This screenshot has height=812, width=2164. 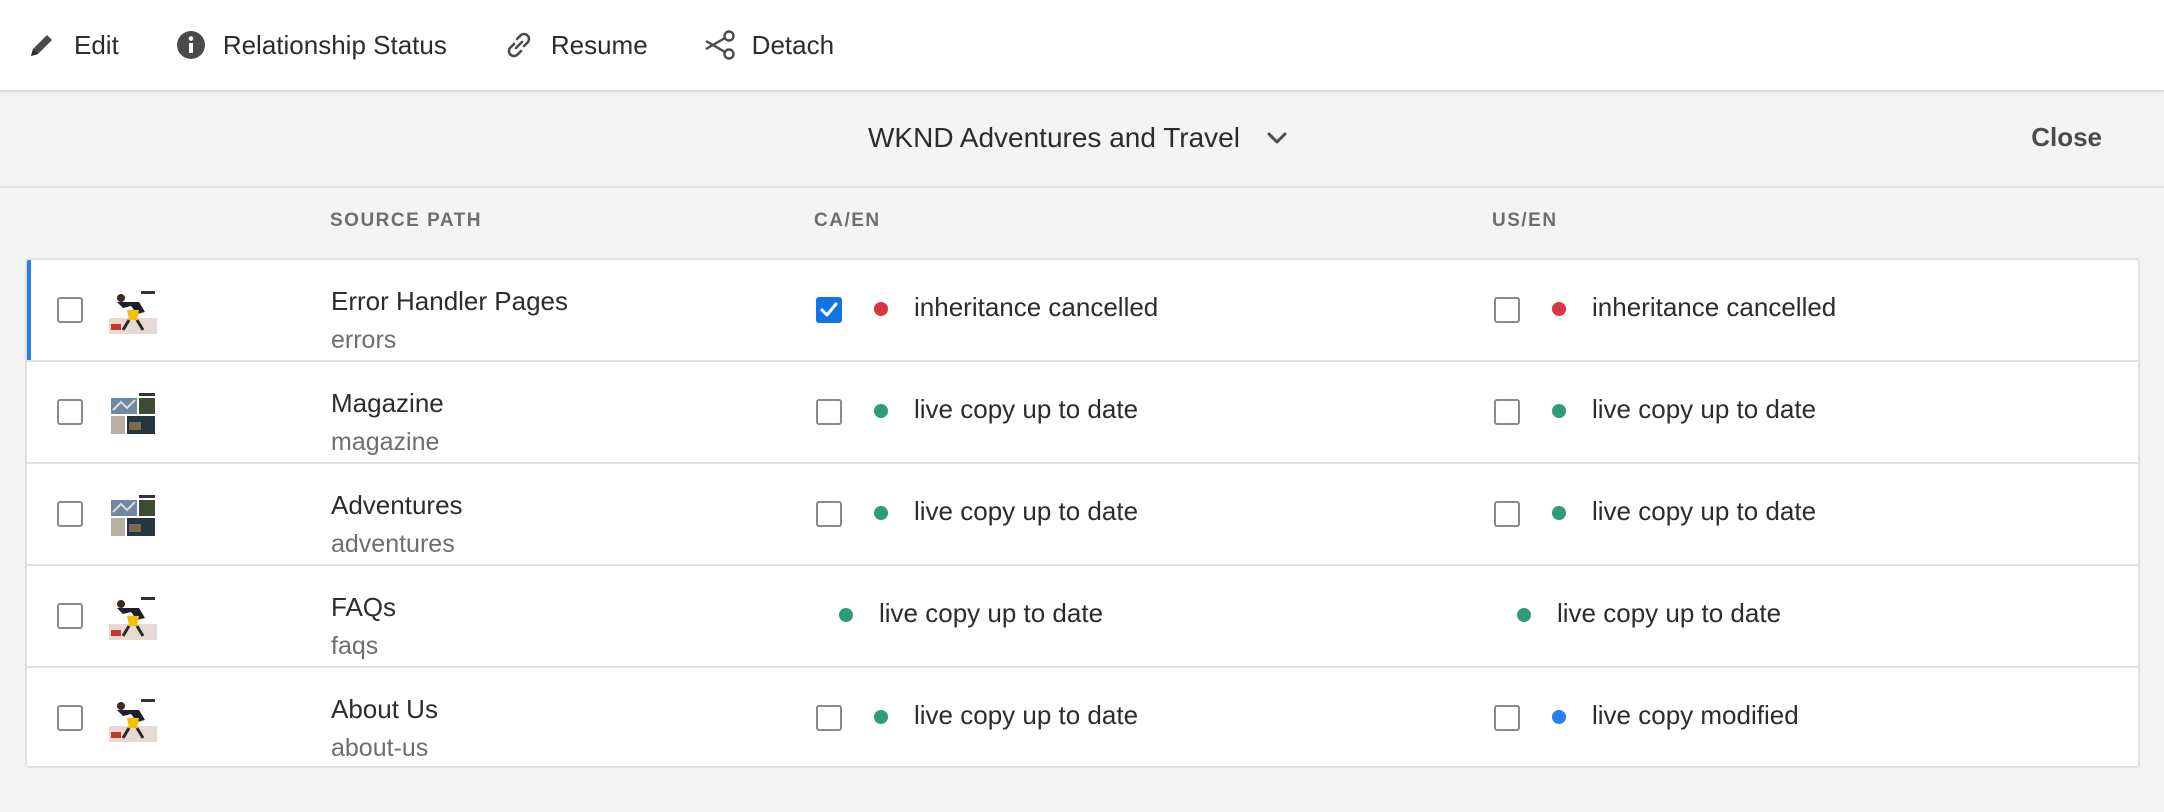 What do you see at coordinates (519, 45) in the screenshot?
I see `link-icon` at bounding box center [519, 45].